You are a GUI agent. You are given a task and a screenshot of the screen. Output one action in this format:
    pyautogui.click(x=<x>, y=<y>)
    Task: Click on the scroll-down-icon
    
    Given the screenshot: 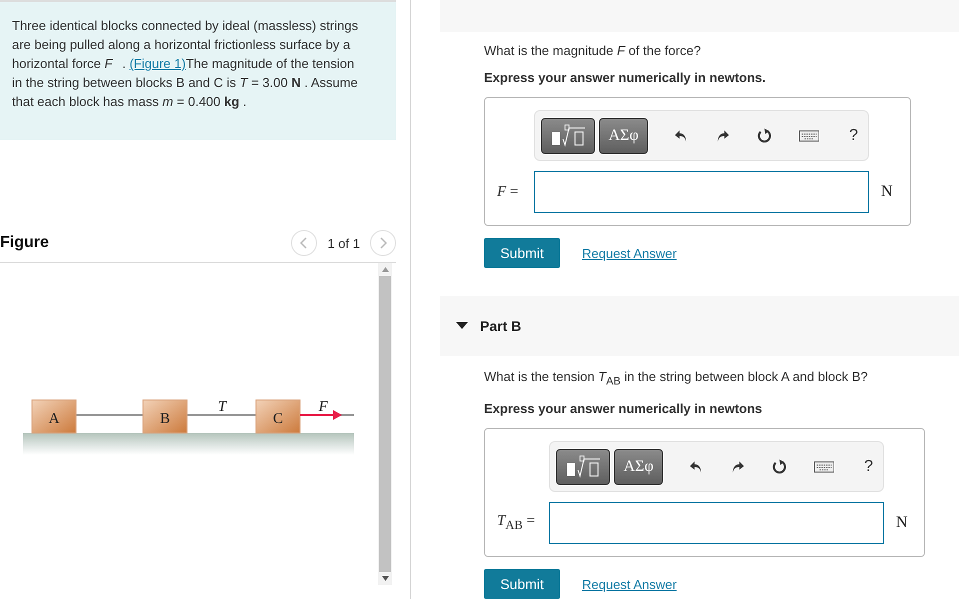 What is the action you would take?
    pyautogui.click(x=385, y=578)
    